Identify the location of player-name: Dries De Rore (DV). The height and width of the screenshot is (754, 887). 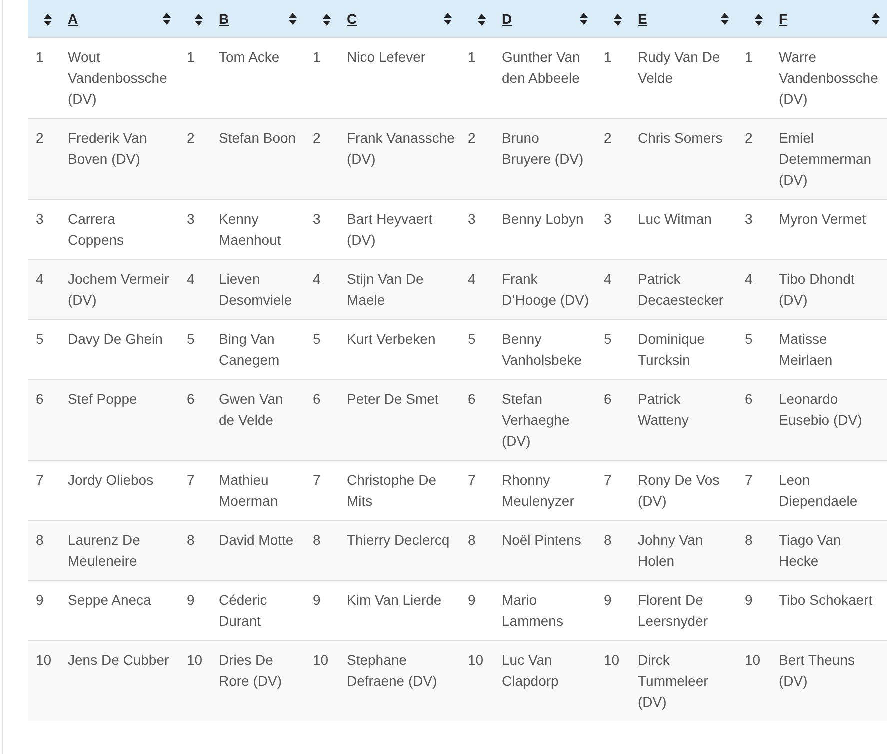
(250, 670).